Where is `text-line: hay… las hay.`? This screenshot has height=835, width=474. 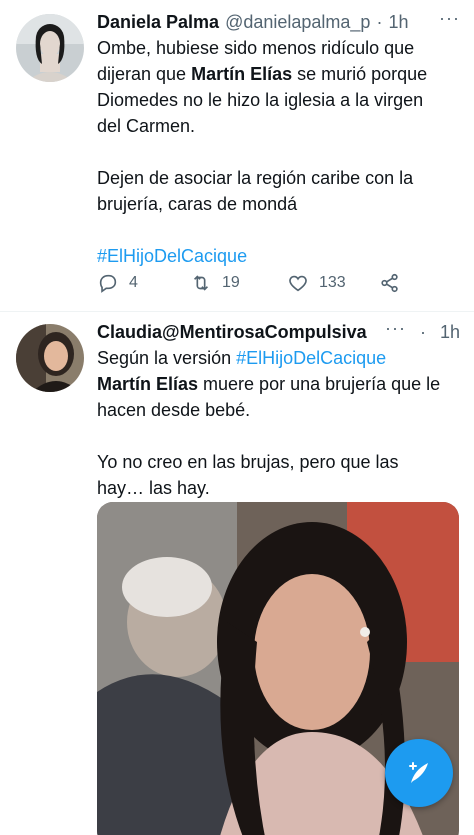
text-line: hay… las hay. is located at coordinates (153, 488).